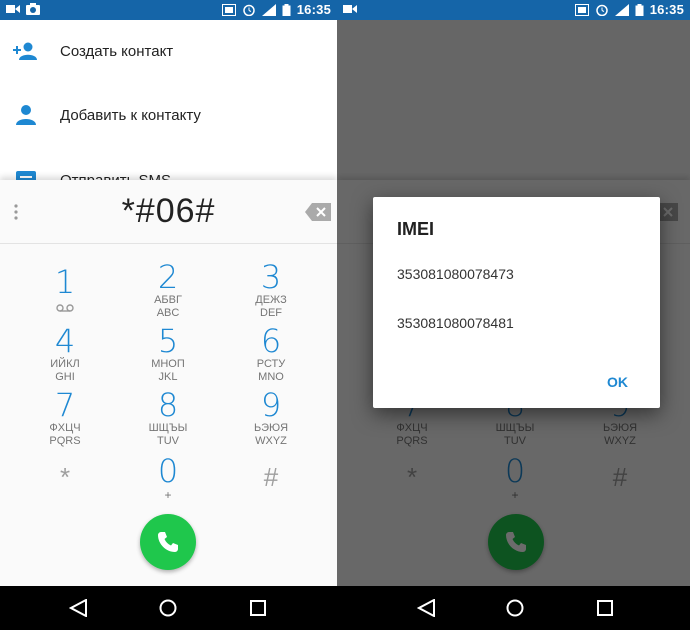 This screenshot has height=630, width=690. I want to click on backspace-icon, so click(318, 212).